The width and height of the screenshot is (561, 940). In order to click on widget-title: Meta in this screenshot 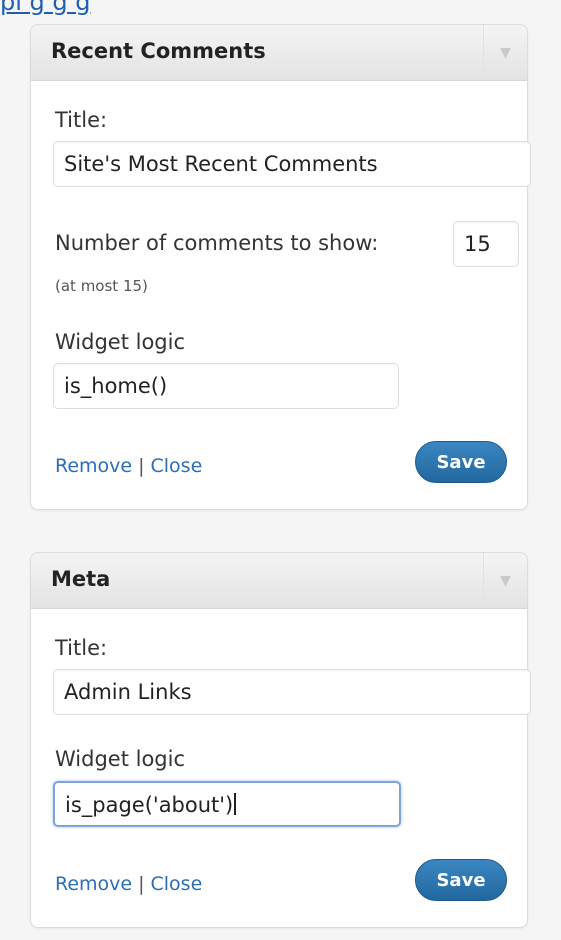, I will do `click(81, 579)`.